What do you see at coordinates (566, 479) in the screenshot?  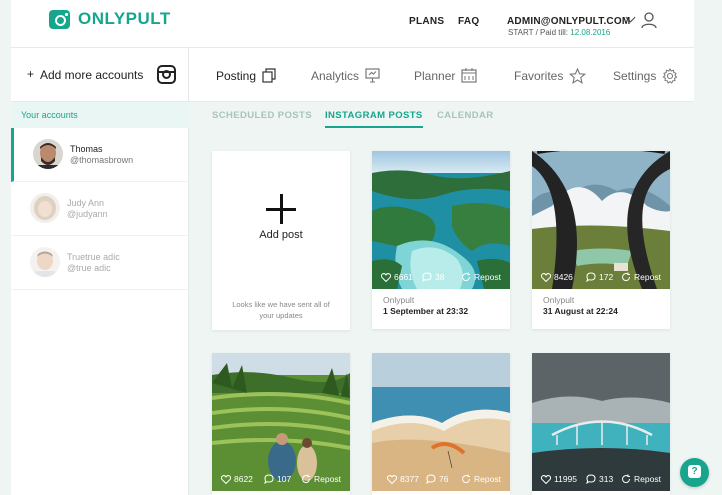 I see `likes-count: 11995` at bounding box center [566, 479].